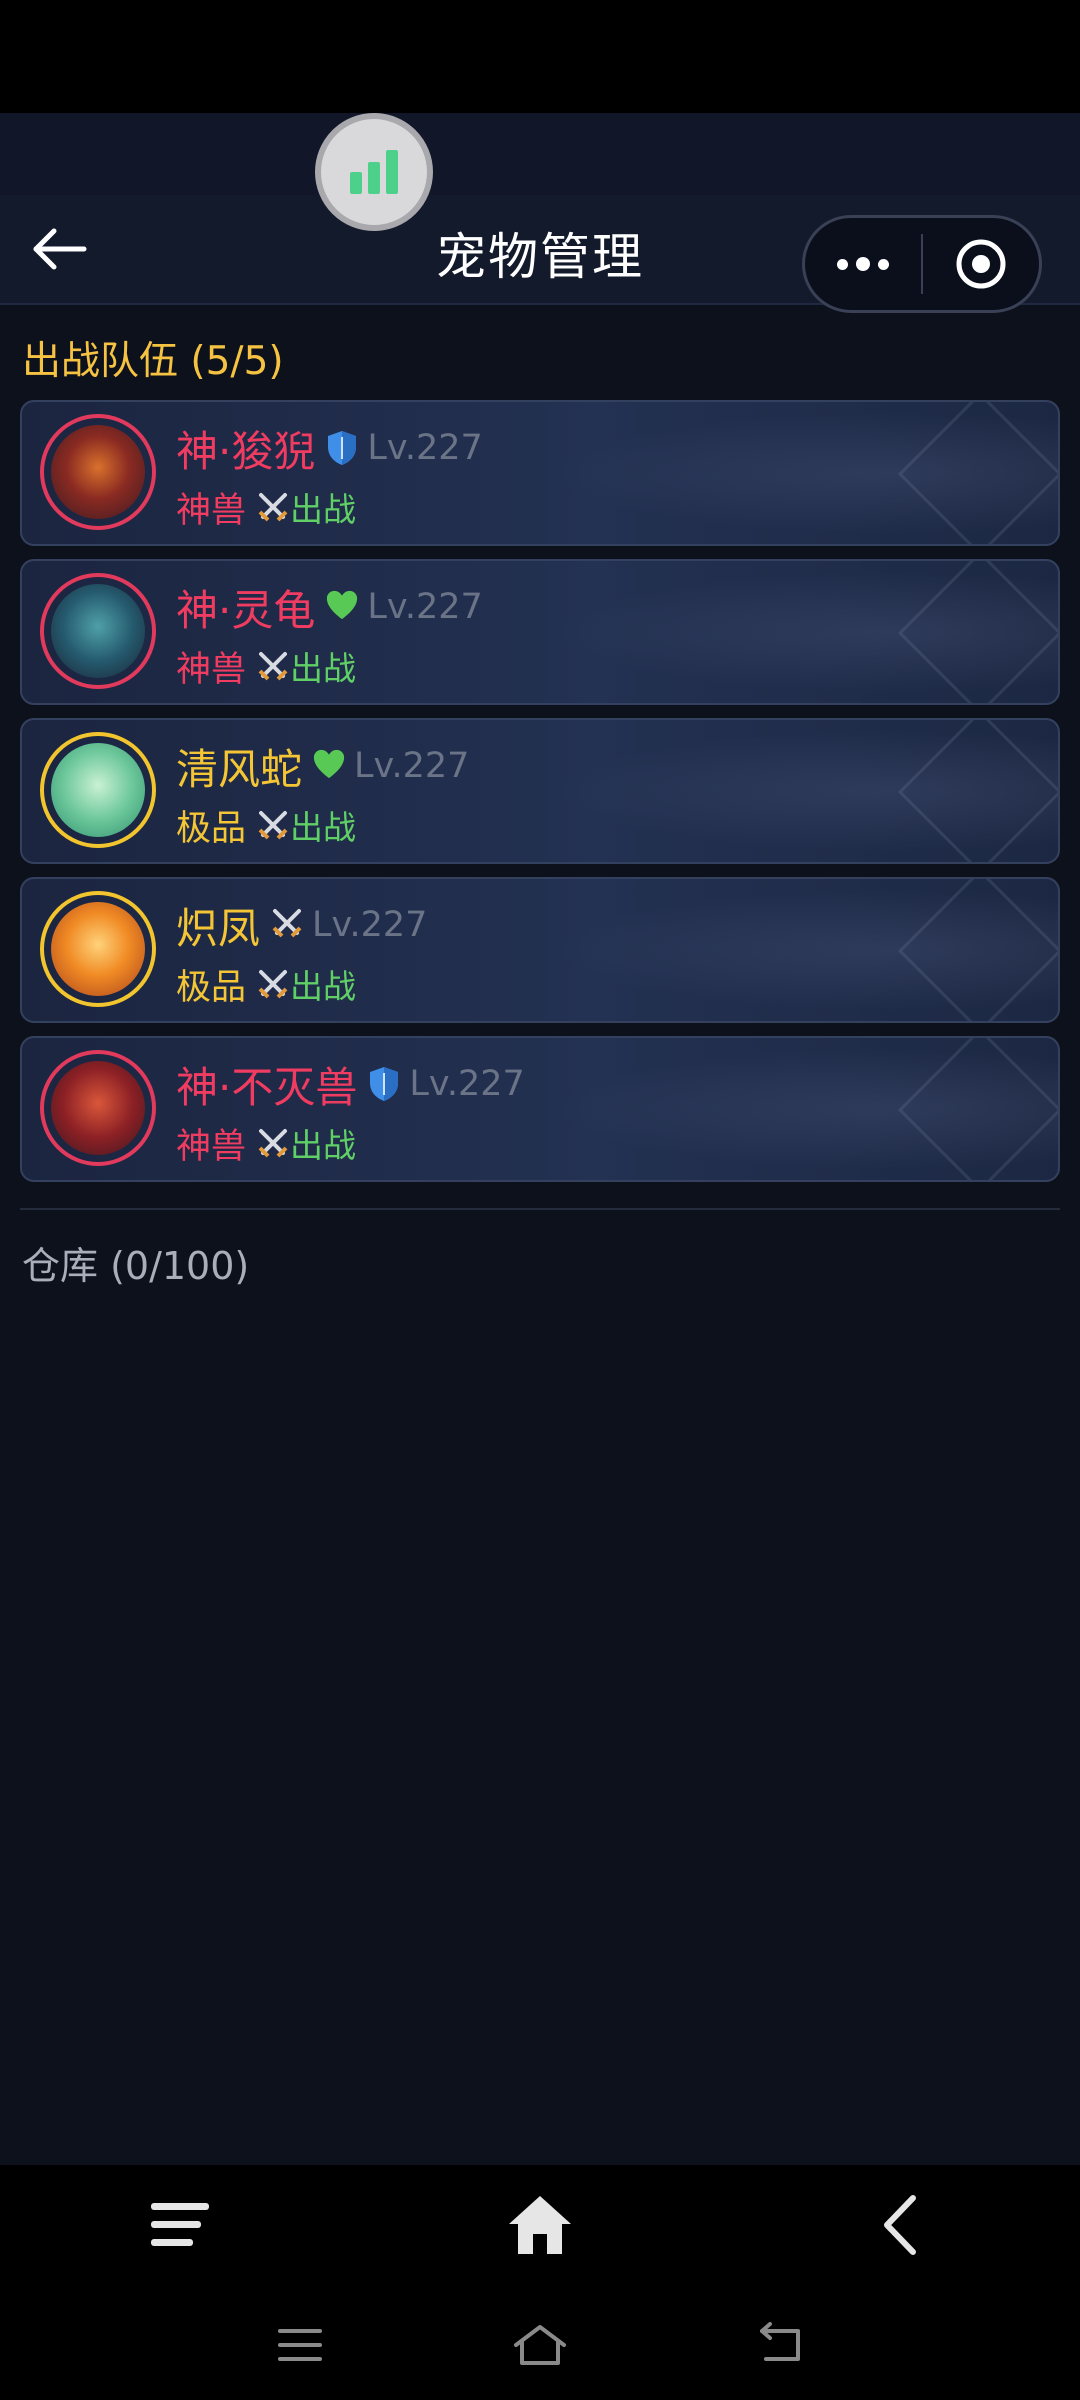 The width and height of the screenshot is (1080, 2400). Describe the element at coordinates (218, 928) in the screenshot. I see `pet-name: 炽凤` at that location.